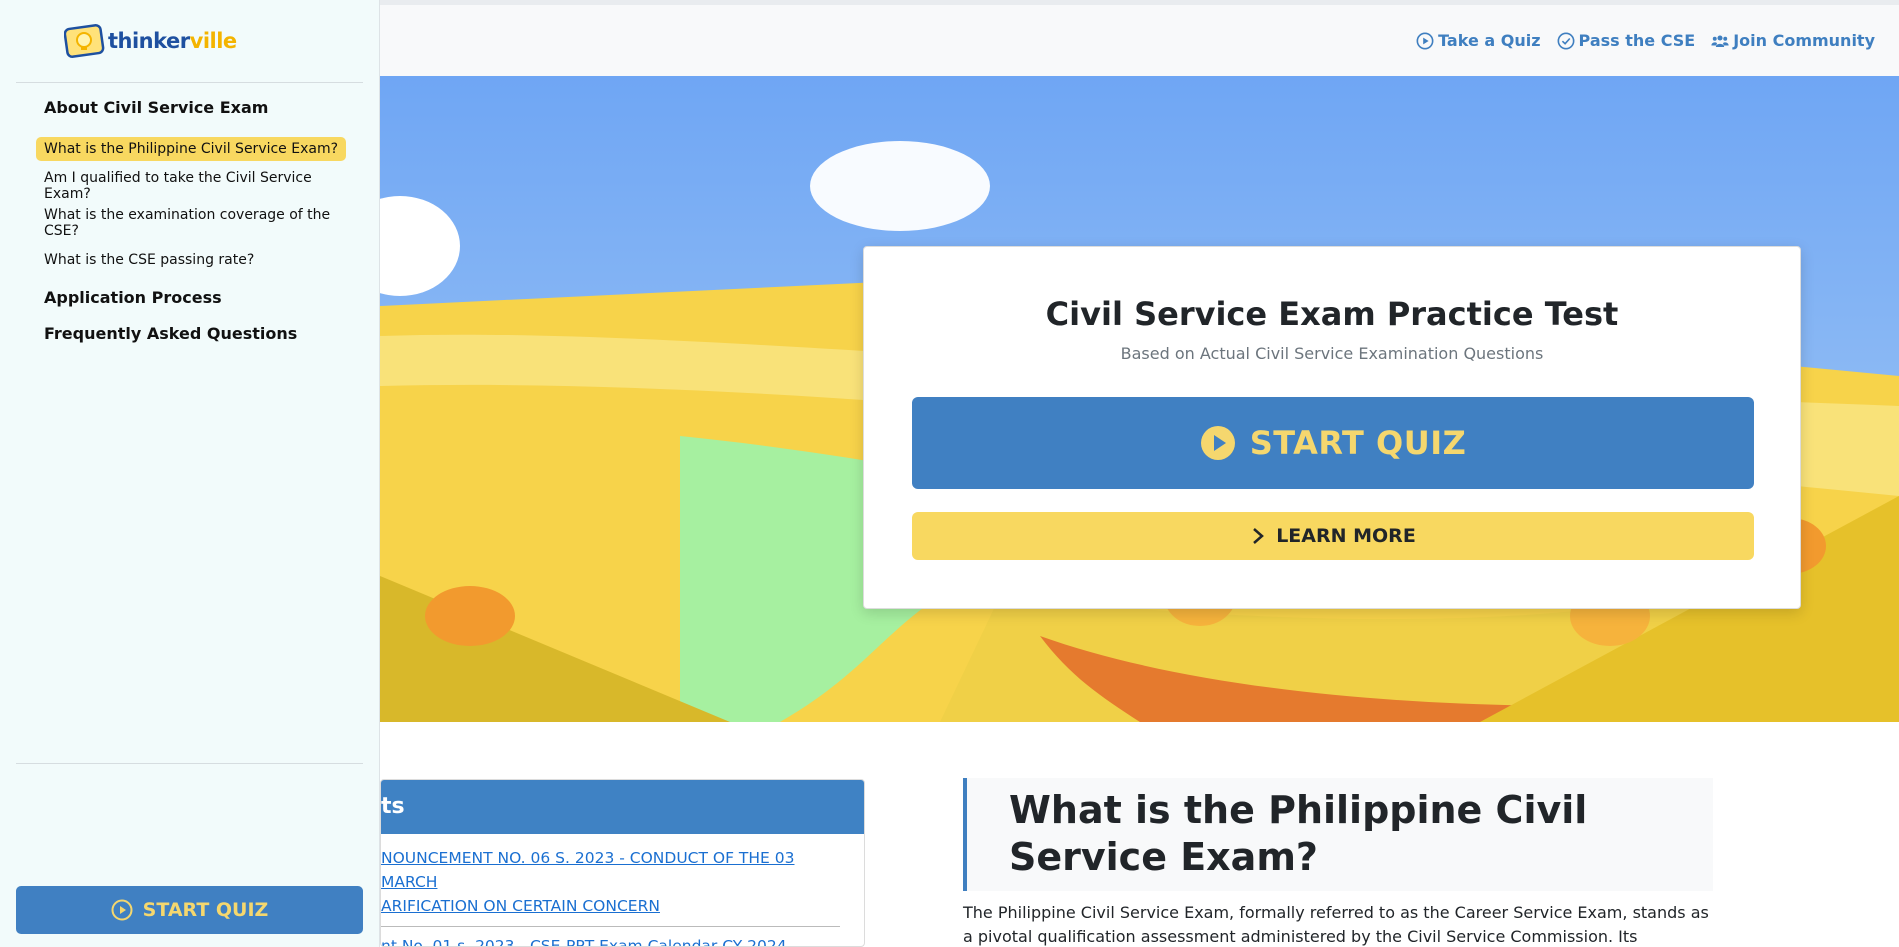 The image size is (1899, 947). I want to click on logo-wordmark: thinkerville, so click(172, 41).